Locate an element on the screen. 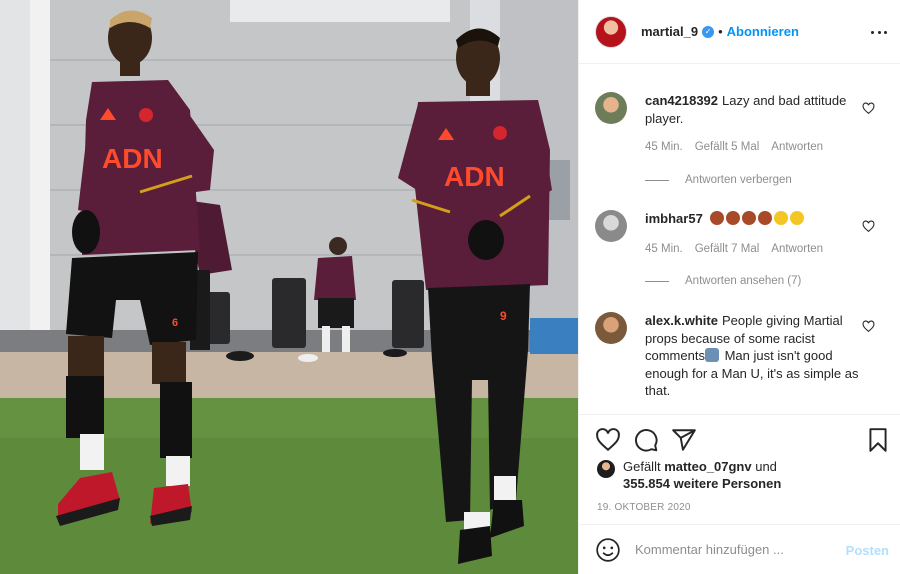  bookmark-icon is located at coordinates (878, 440).